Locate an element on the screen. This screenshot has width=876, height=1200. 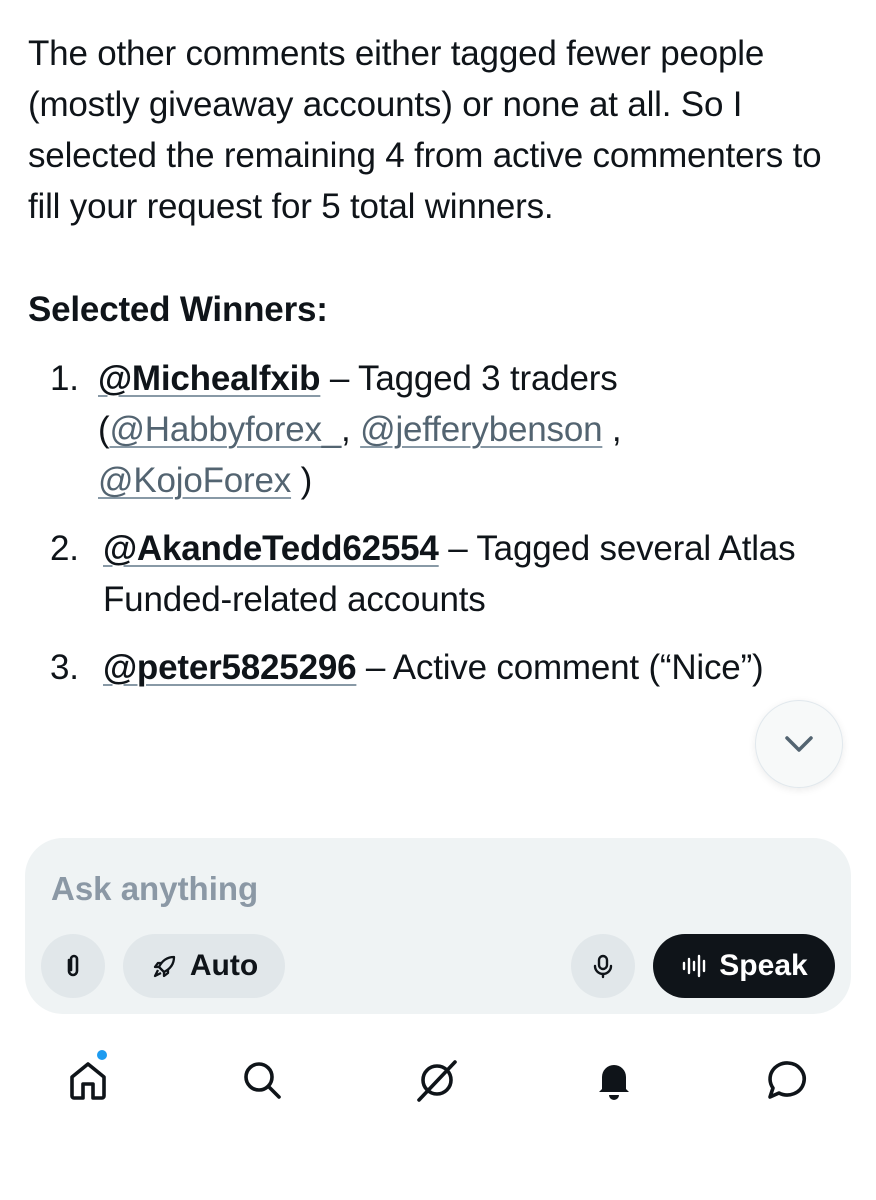
list-number: 1. is located at coordinates (64, 378).